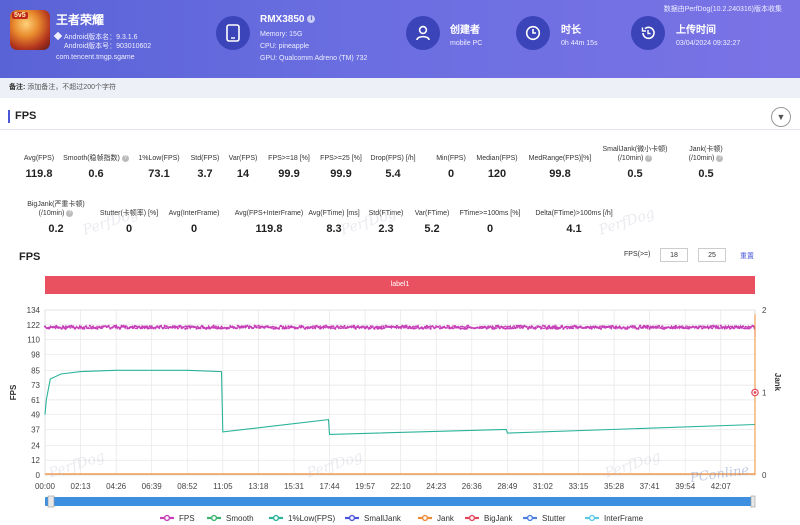  What do you see at coordinates (116, 486) in the screenshot?
I see `x-tick-label: 04:26` at bounding box center [116, 486].